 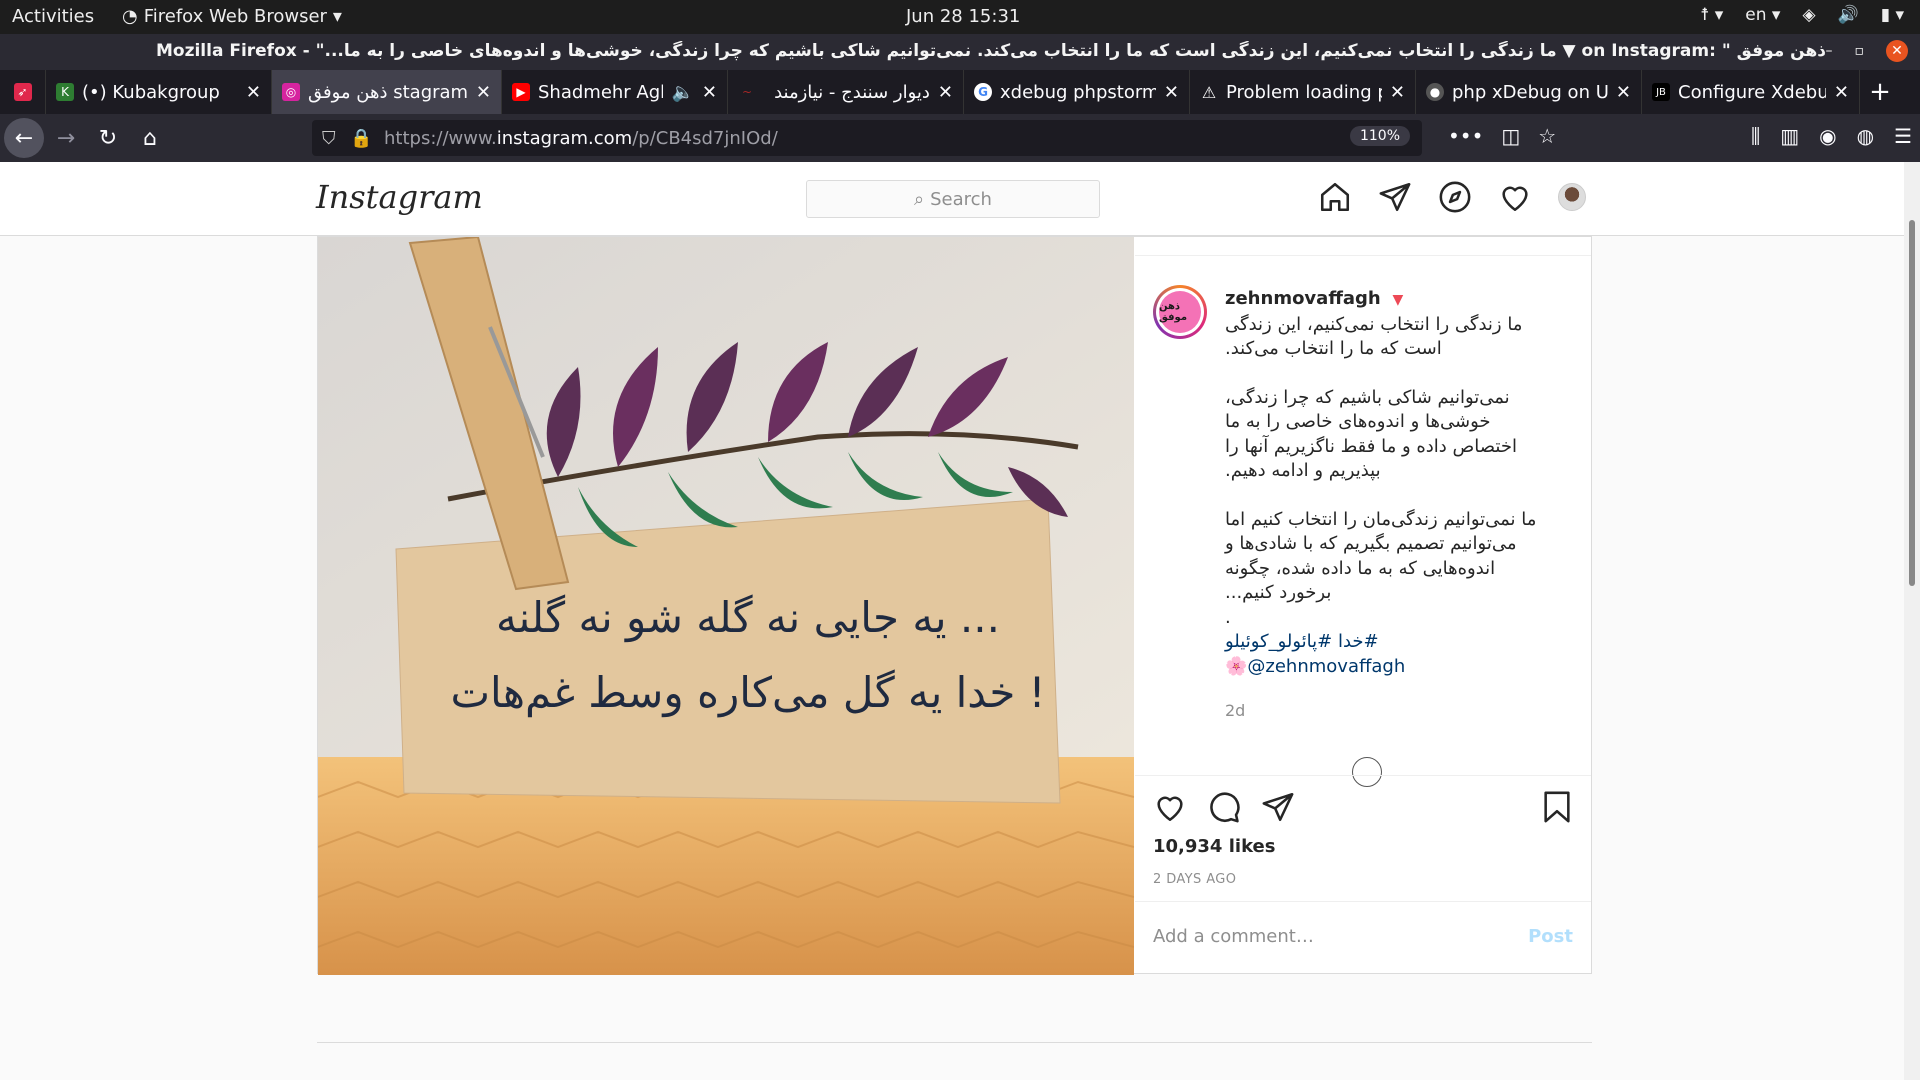 What do you see at coordinates (1335, 197) in the screenshot?
I see `home-icon` at bounding box center [1335, 197].